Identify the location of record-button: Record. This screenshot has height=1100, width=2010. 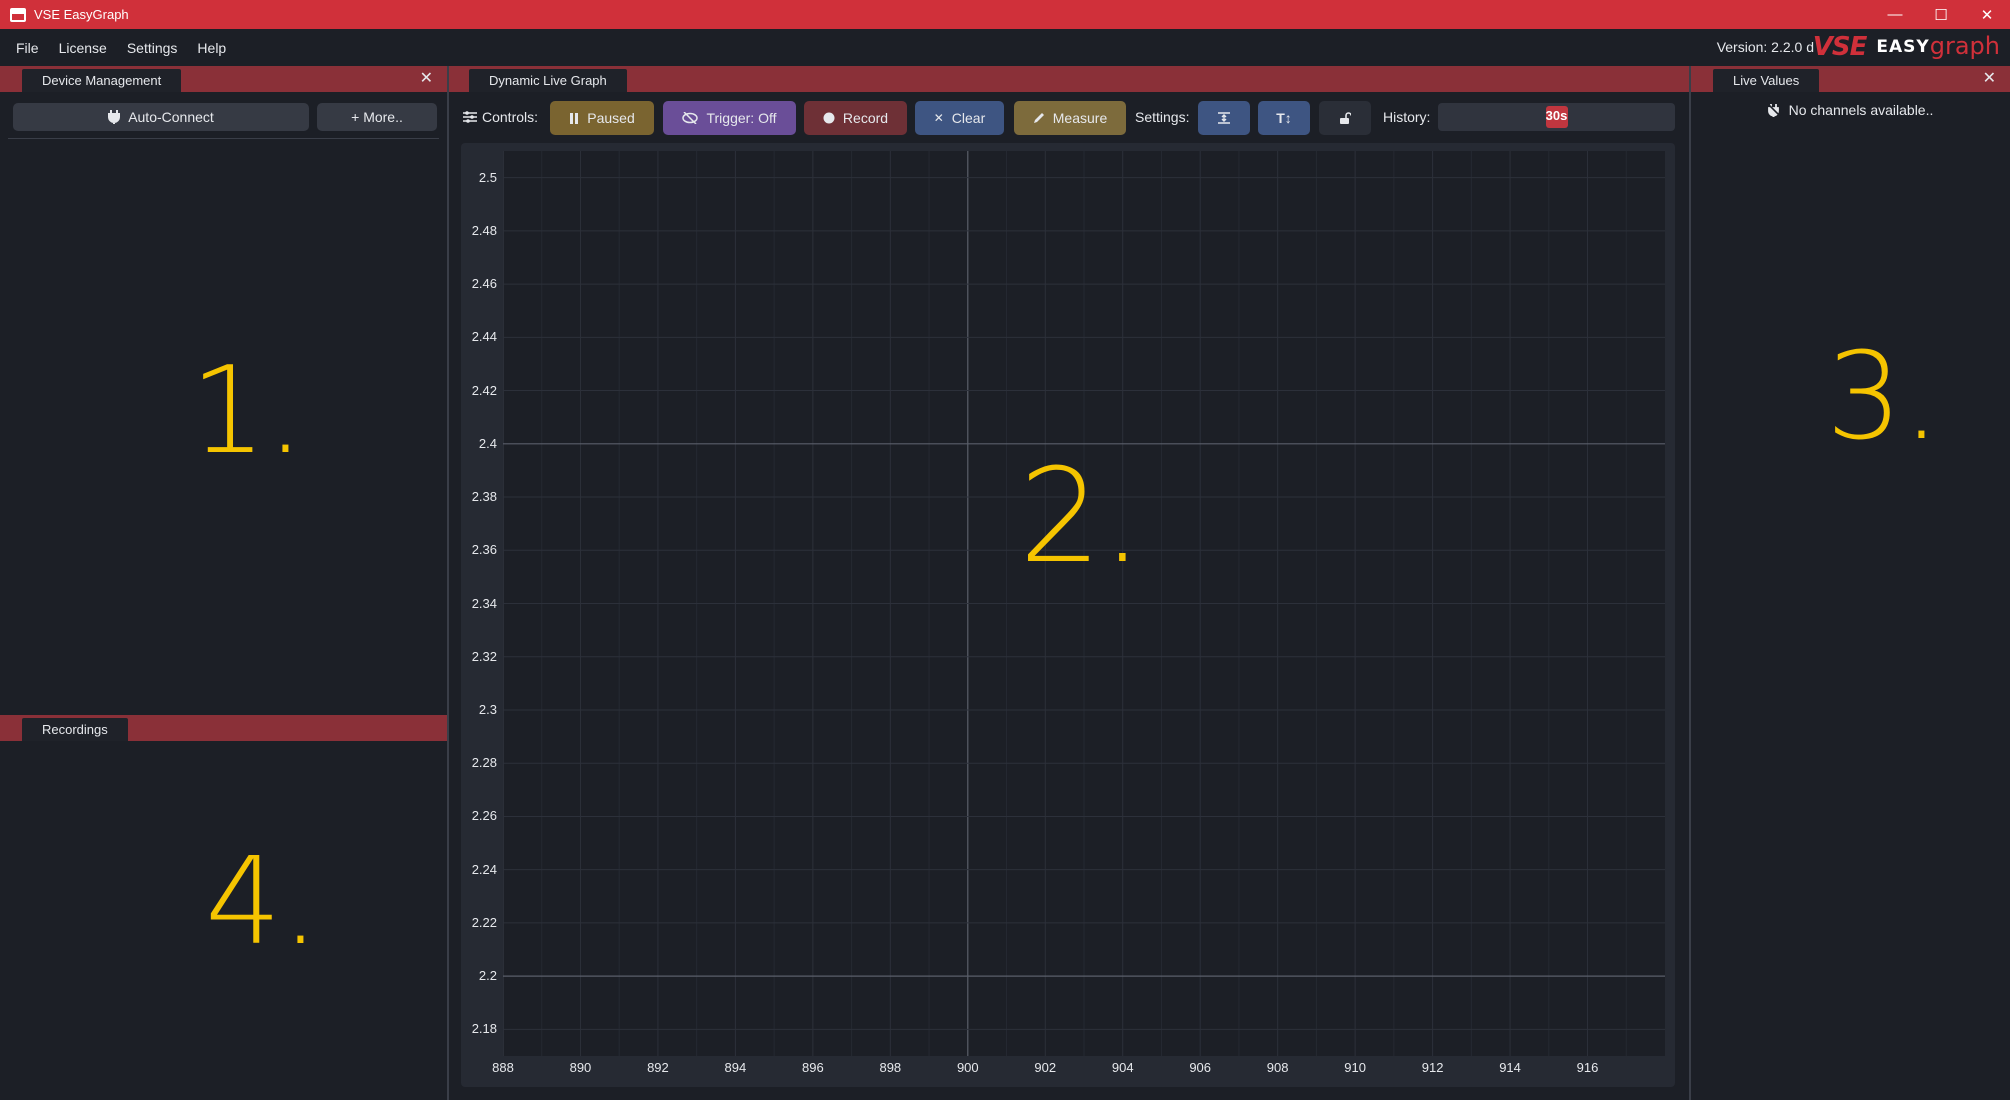
(855, 118).